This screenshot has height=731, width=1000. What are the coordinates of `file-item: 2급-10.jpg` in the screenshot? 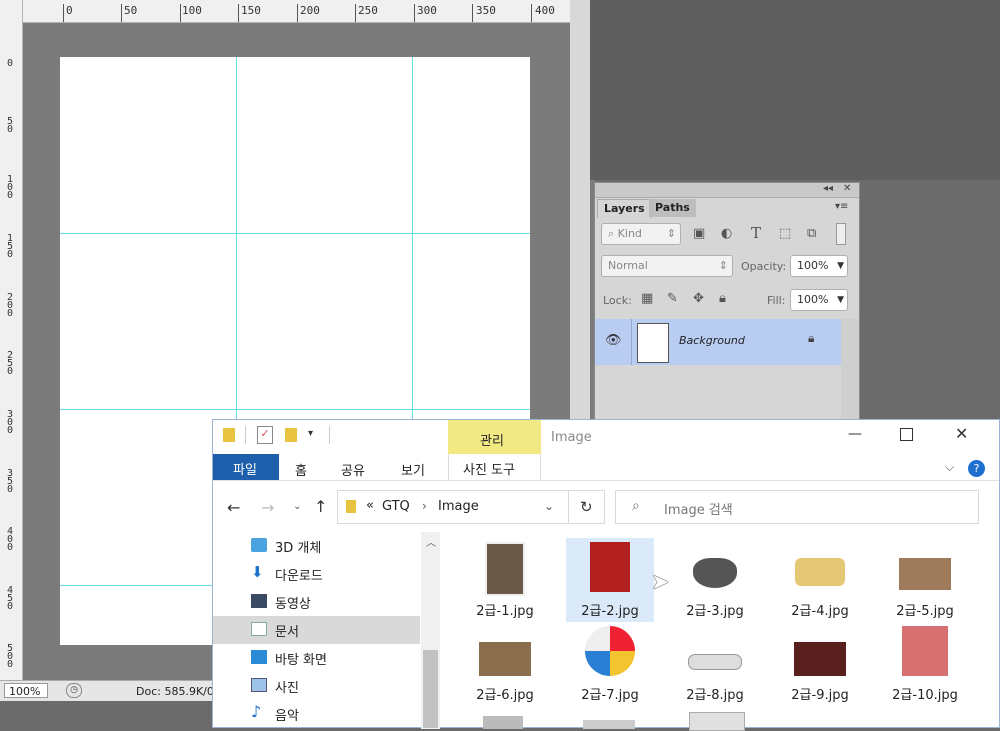 It's located at (925, 664).